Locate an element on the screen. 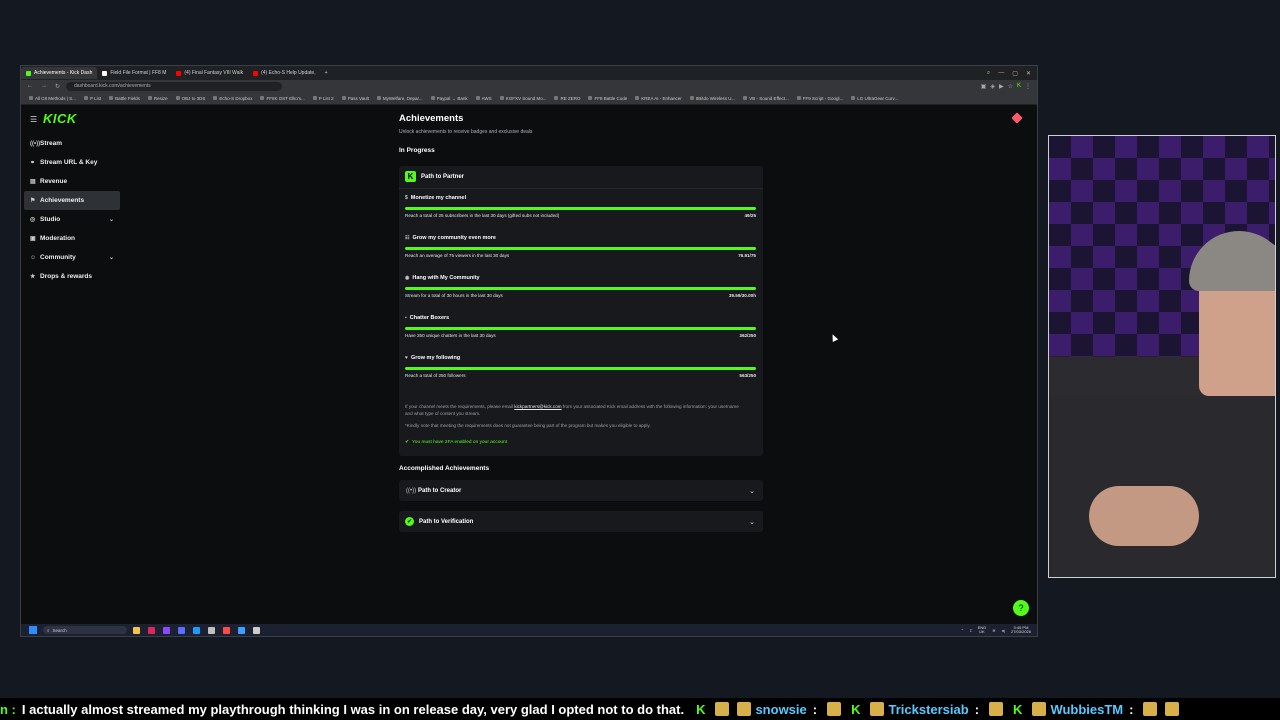  in-progress-heading: In Progress is located at coordinates (417, 150).